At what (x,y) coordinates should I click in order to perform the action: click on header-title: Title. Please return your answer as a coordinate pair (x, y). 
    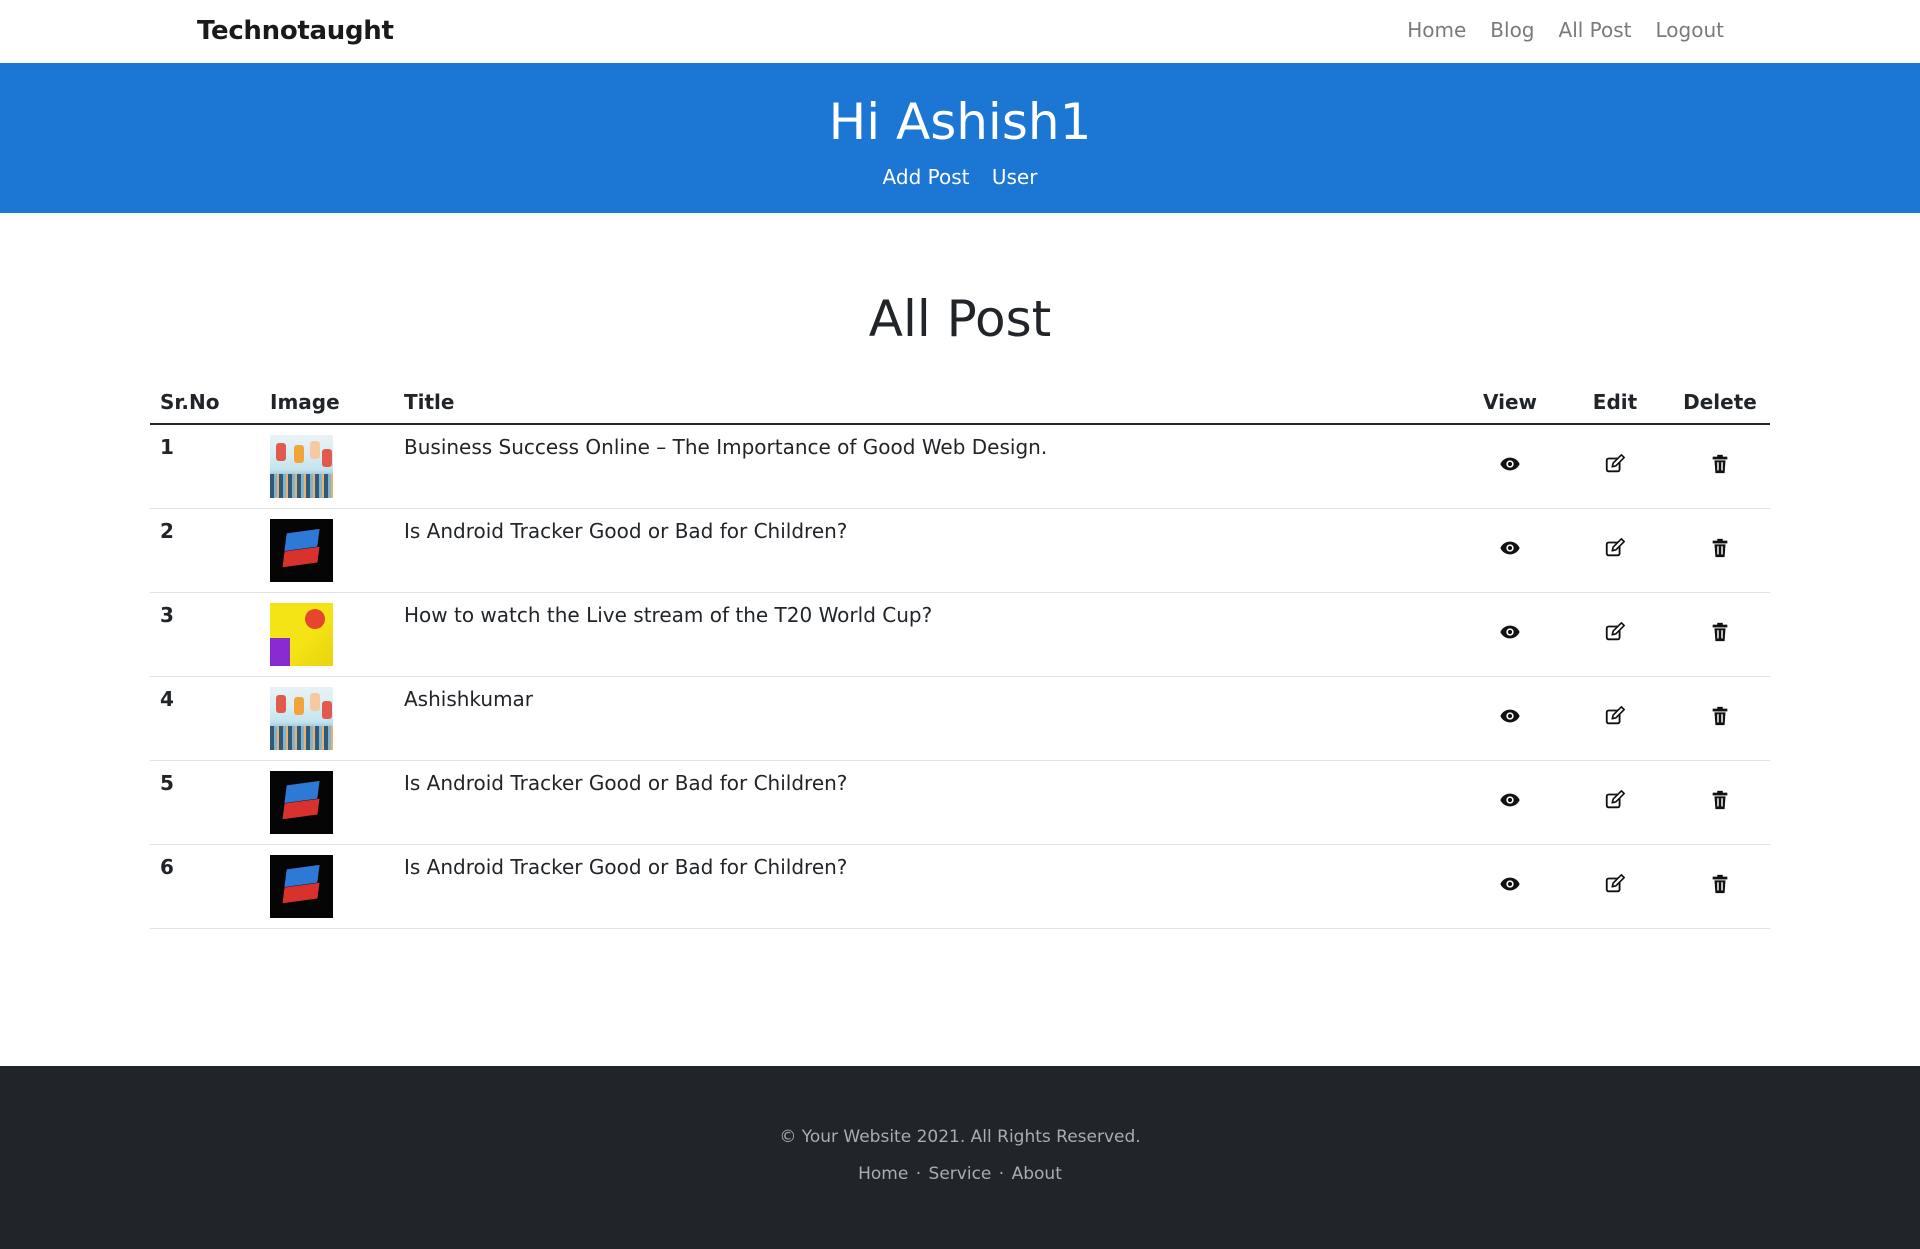
    Looking at the image, I should click on (927, 402).